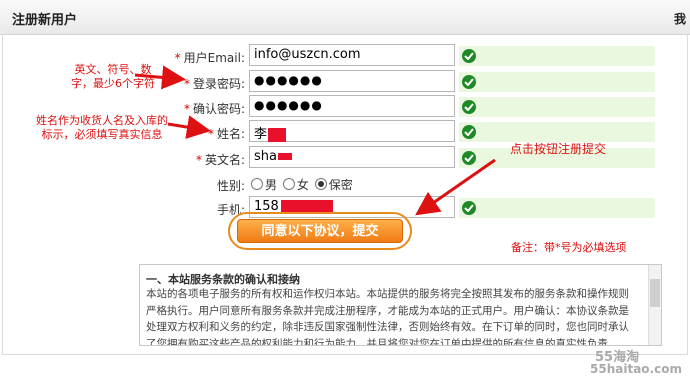 Image resolution: width=690 pixels, height=381 pixels. I want to click on terms-scrollbar, so click(654, 305).